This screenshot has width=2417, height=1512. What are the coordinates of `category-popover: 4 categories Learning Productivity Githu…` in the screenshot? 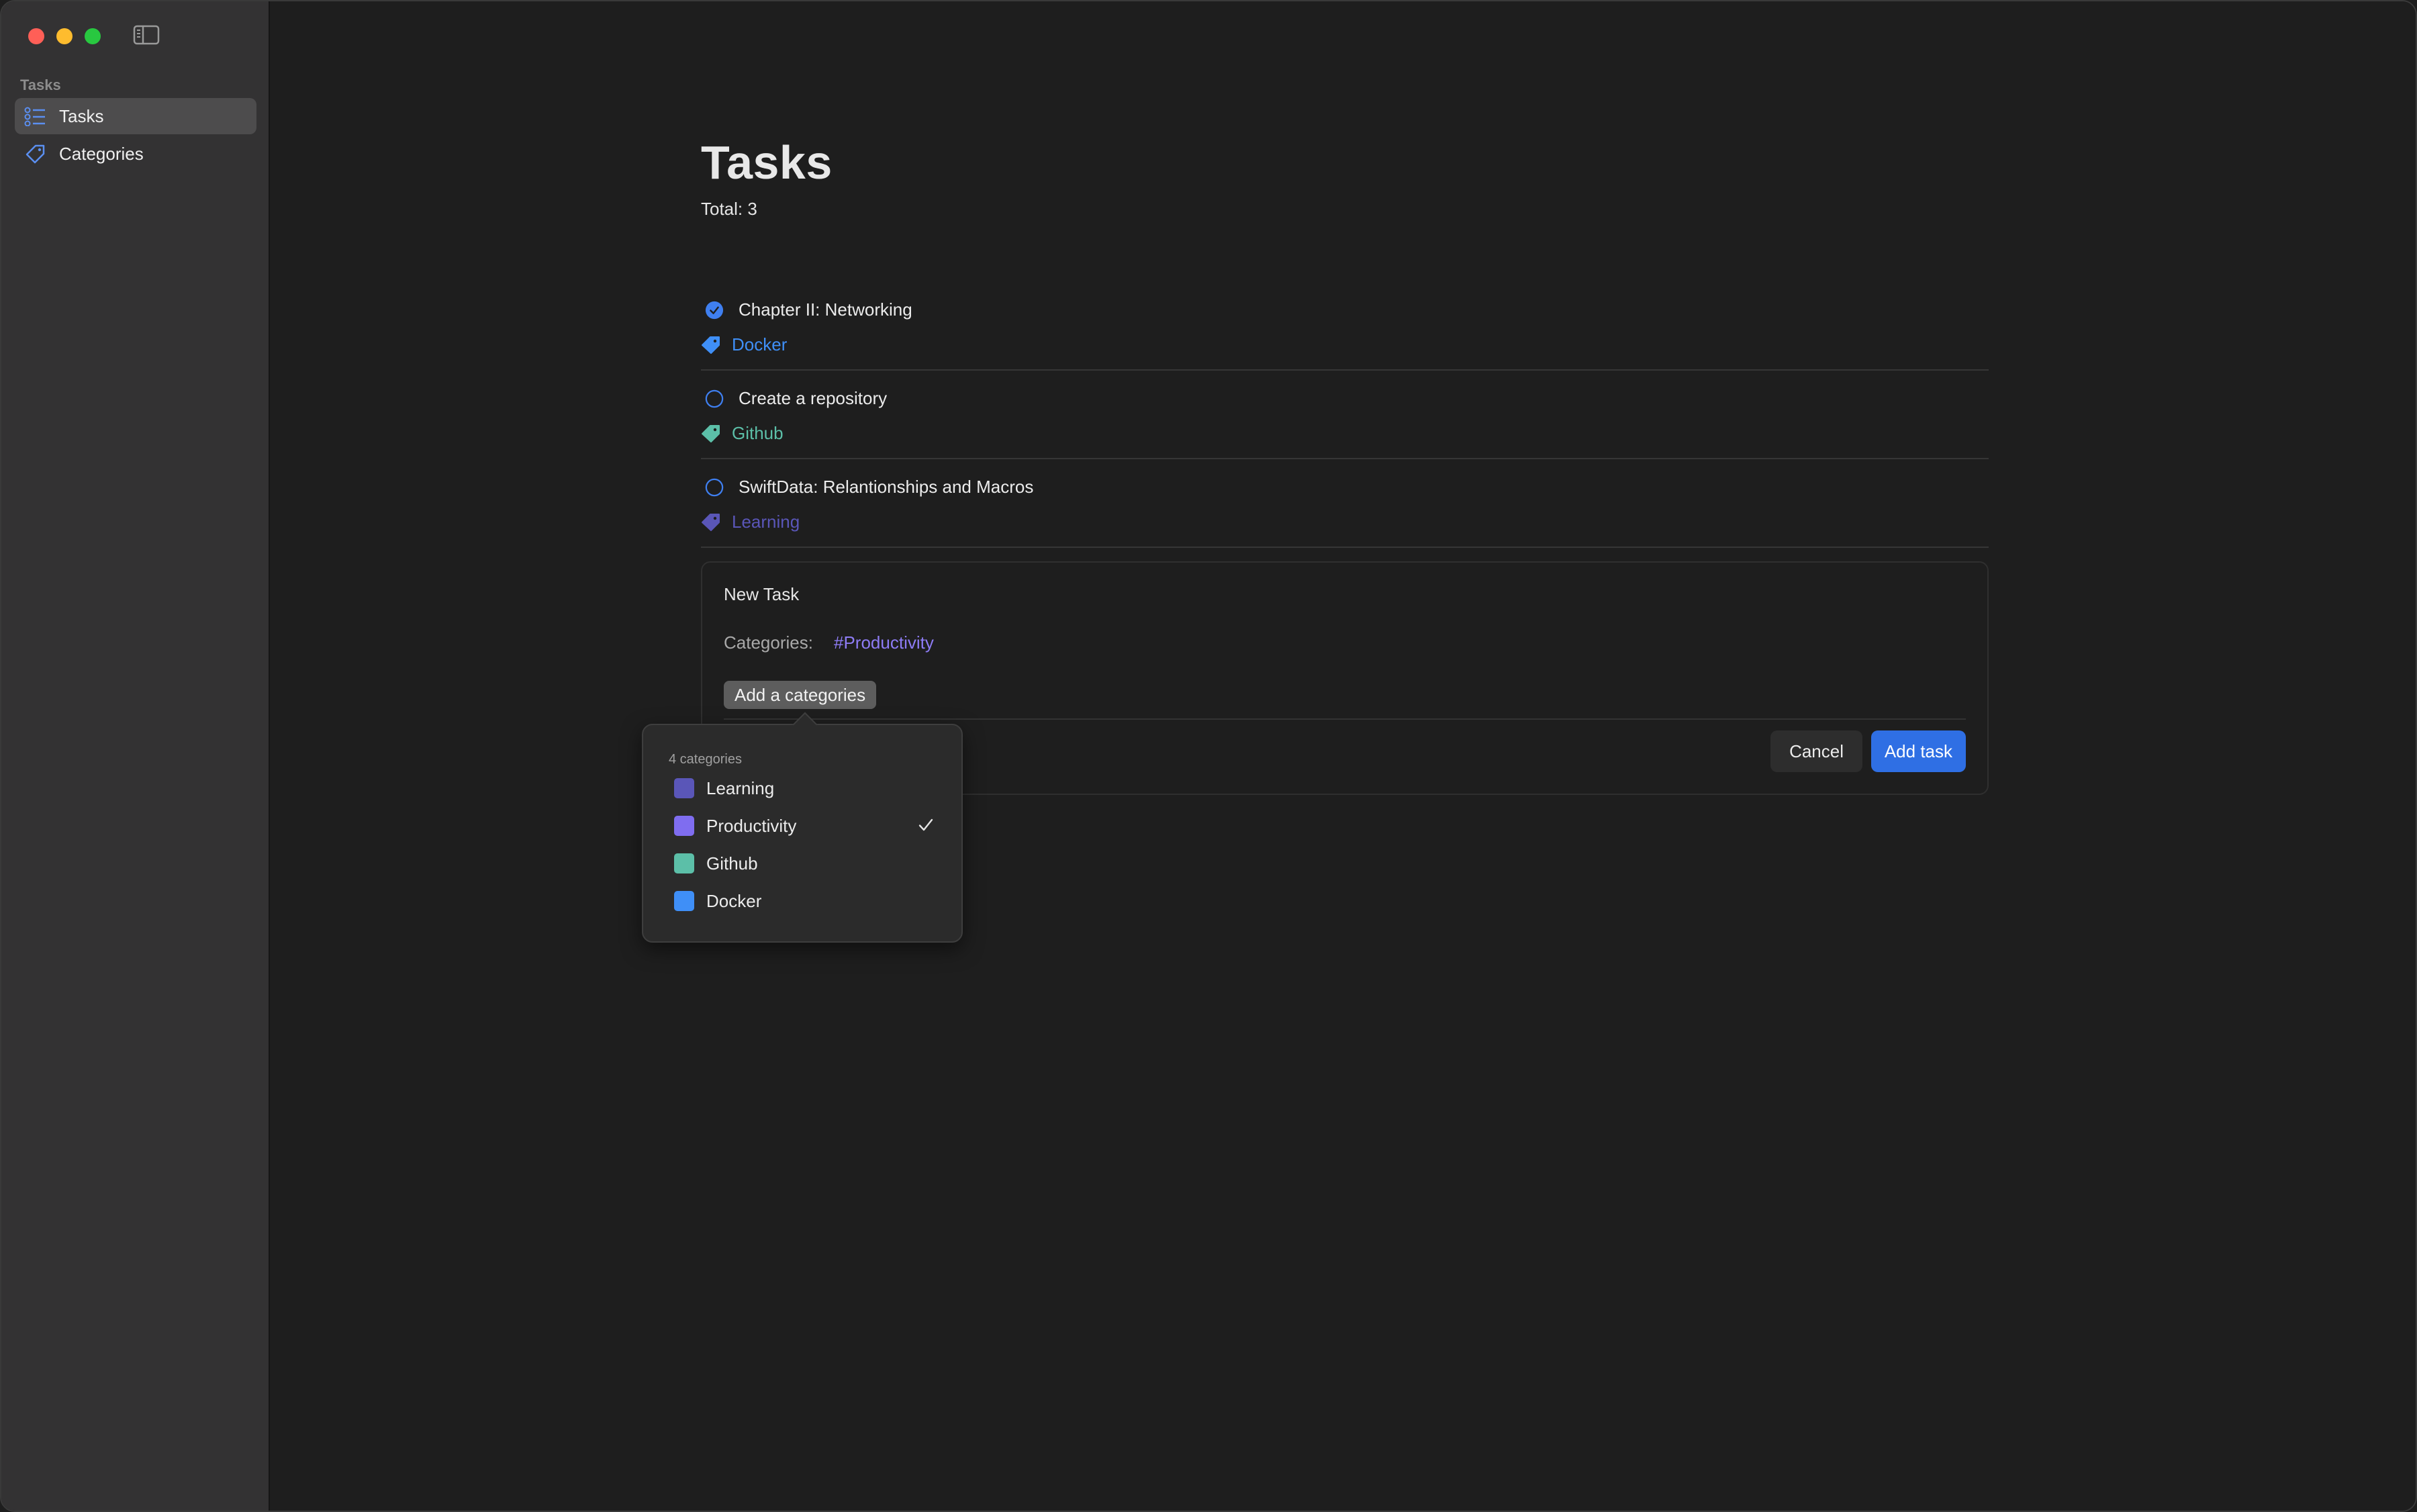 It's located at (803, 827).